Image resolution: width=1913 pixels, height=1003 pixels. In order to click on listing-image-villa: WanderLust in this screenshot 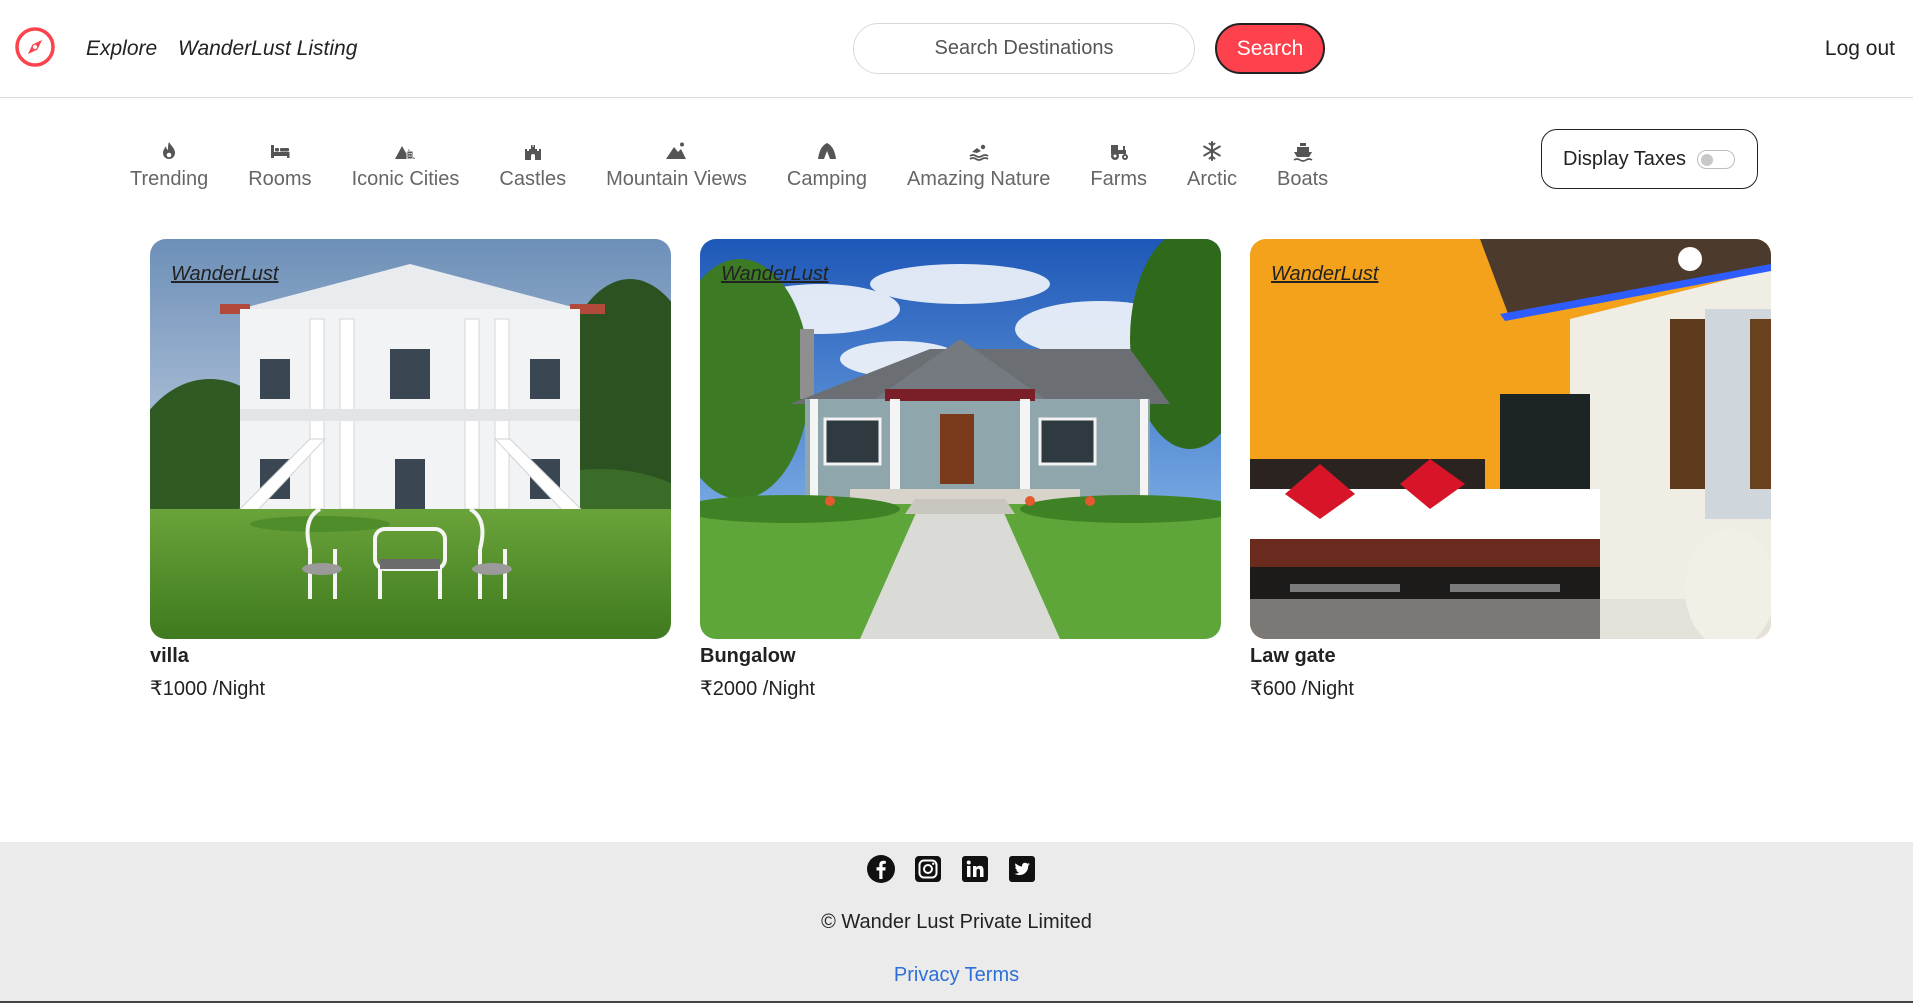, I will do `click(410, 439)`.